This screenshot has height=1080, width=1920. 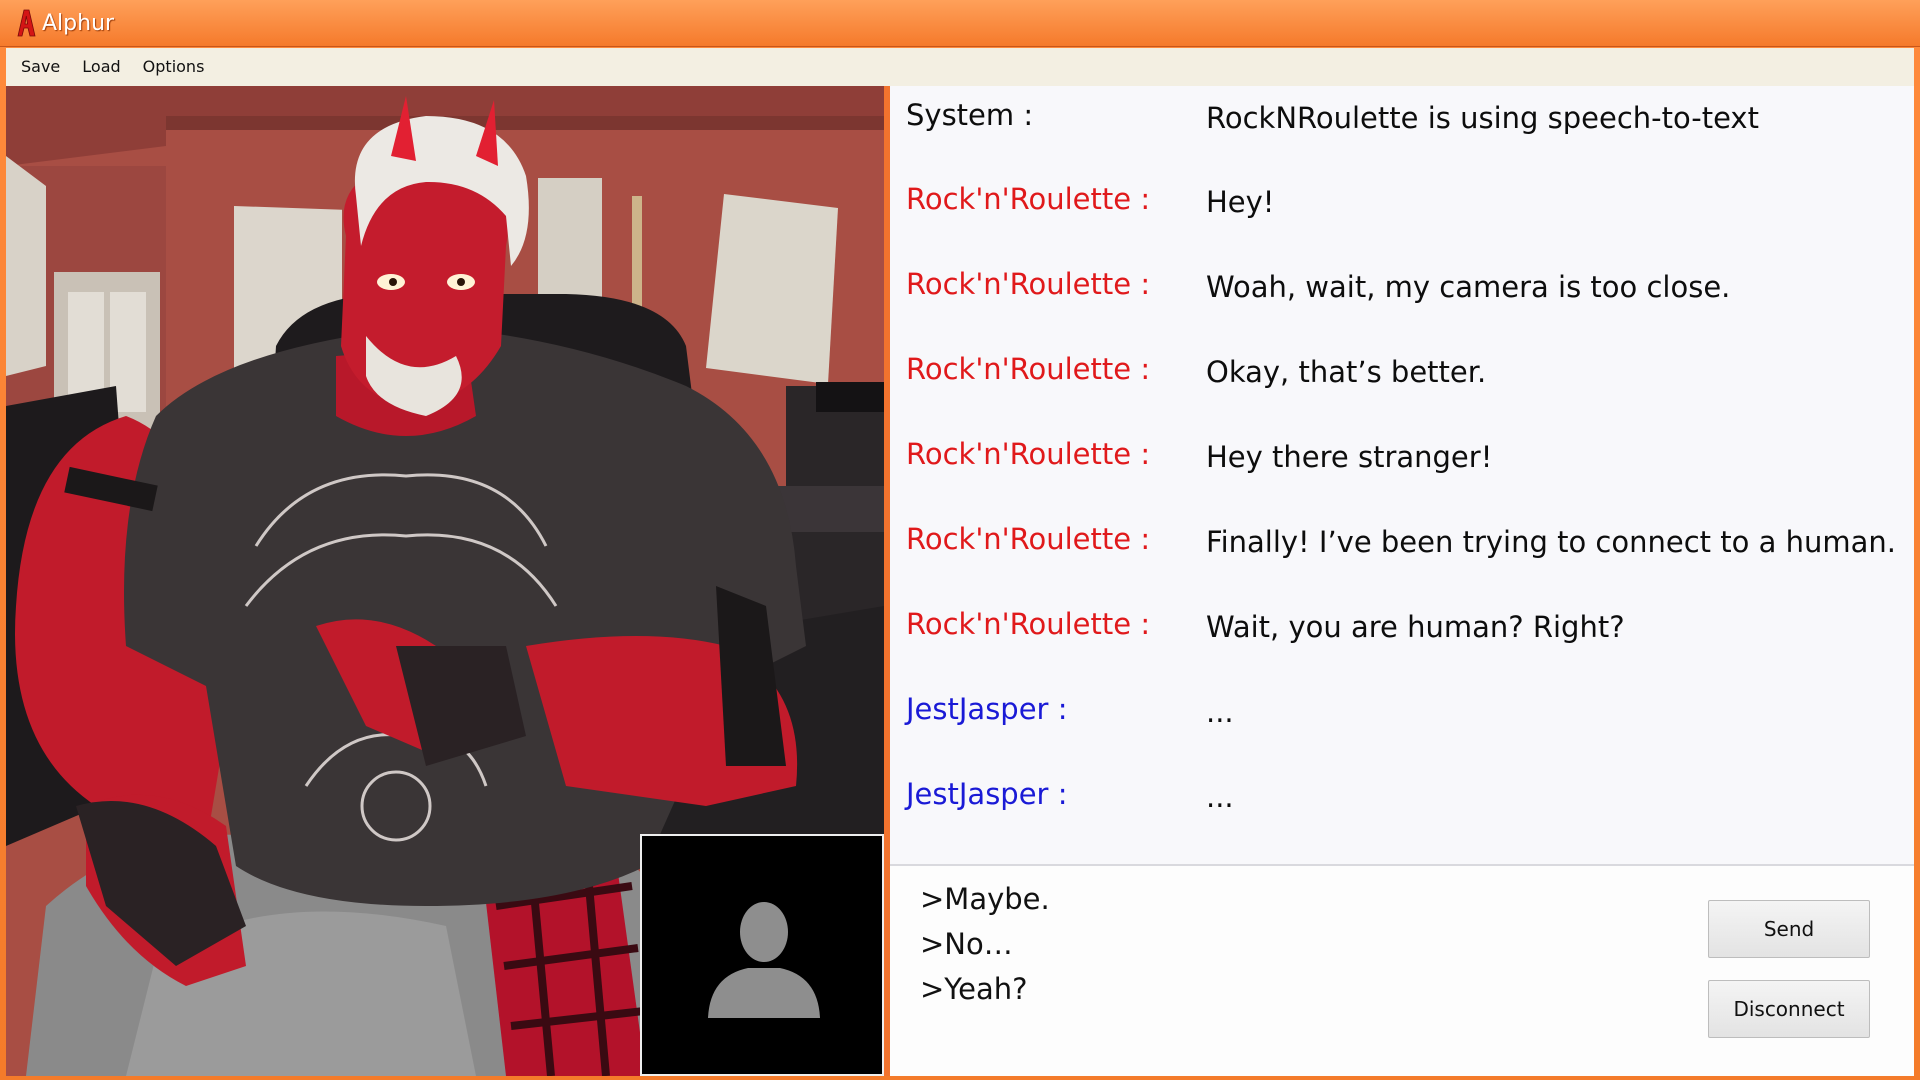 What do you see at coordinates (985, 899) in the screenshot?
I see `reply-choice-maybe: >Maybe.` at bounding box center [985, 899].